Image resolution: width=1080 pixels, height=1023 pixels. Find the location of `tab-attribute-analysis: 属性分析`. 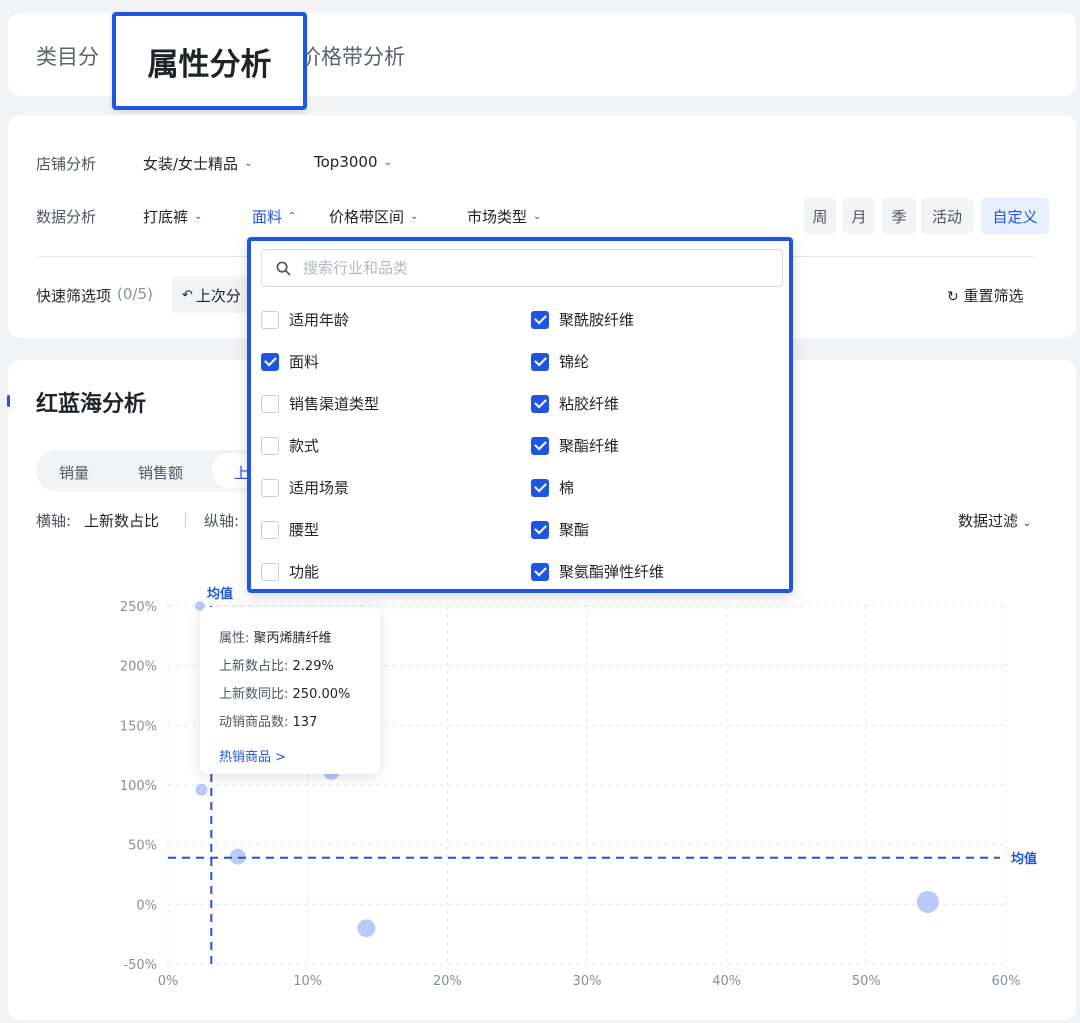

tab-attribute-analysis: 属性分析 is located at coordinates (209, 61).